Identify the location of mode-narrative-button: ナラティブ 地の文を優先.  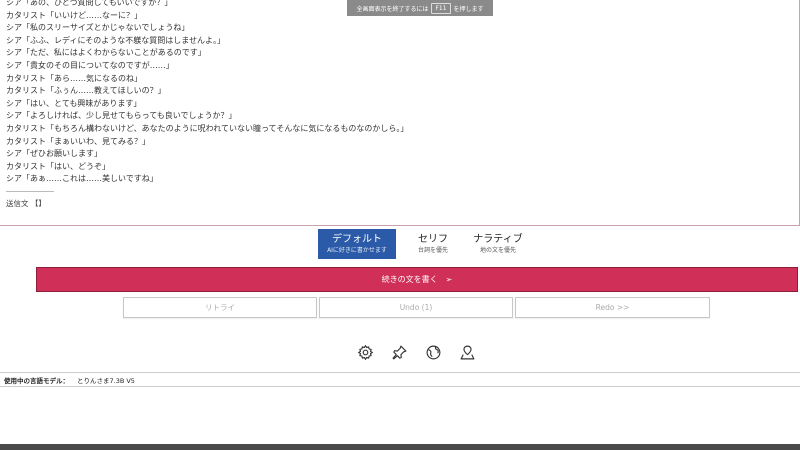
(498, 244).